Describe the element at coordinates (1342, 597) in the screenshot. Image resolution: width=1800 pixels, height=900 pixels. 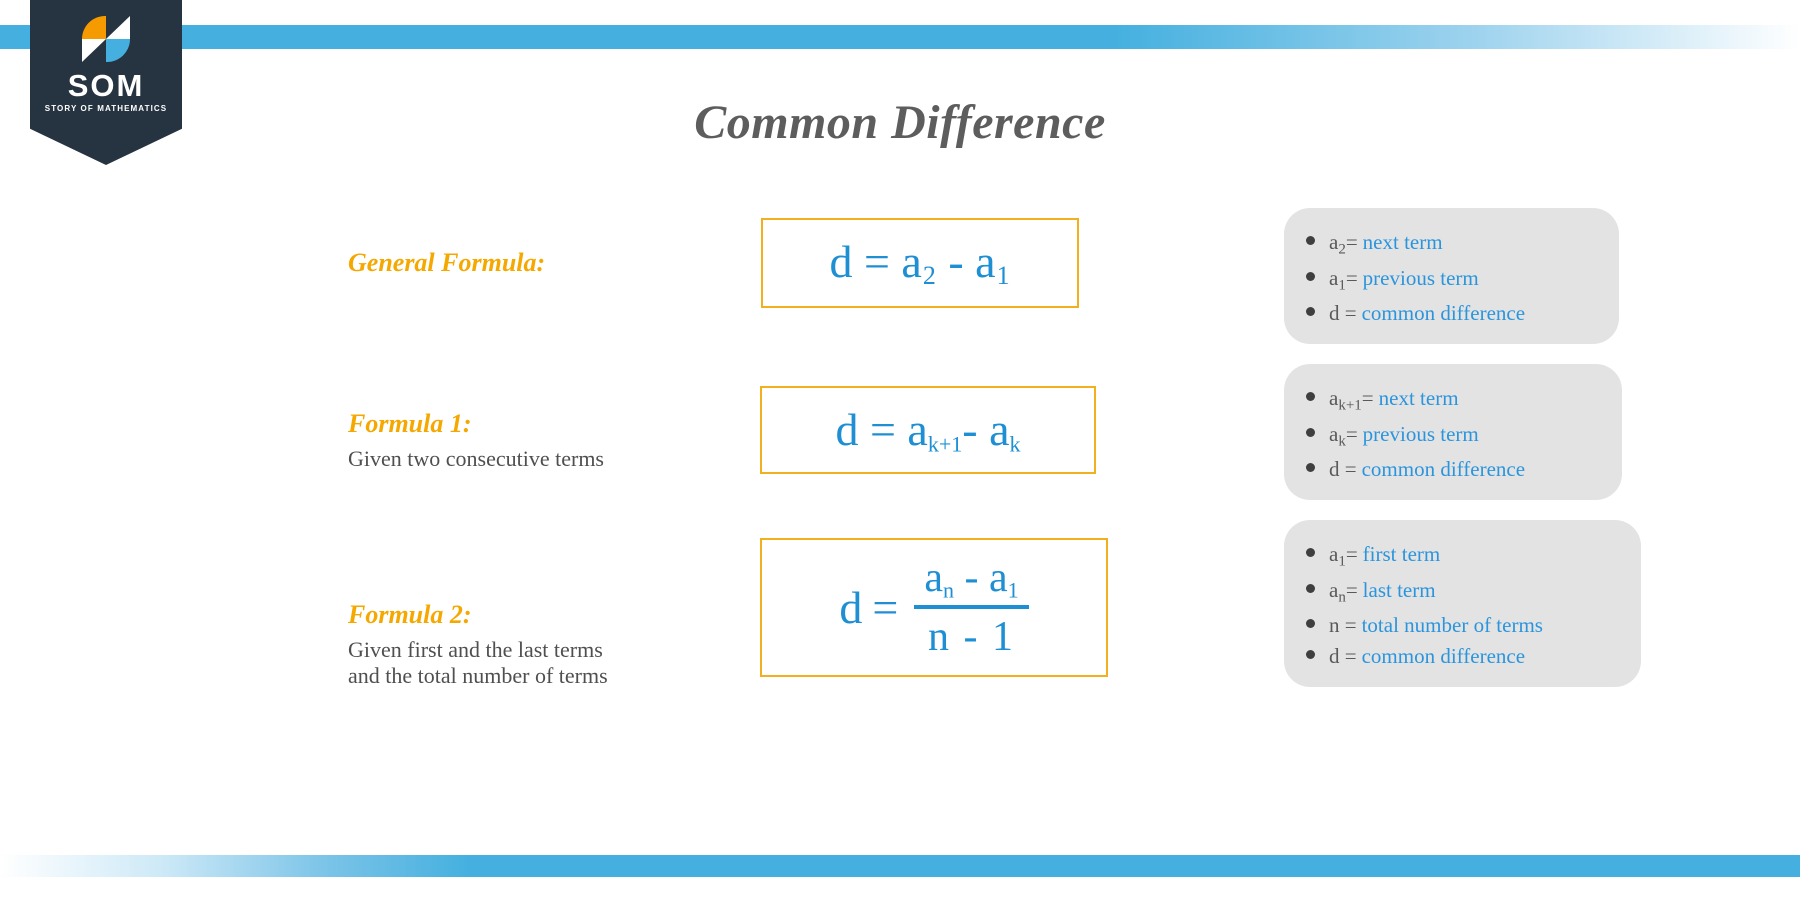
I see `legend-symbol-subscript: n` at that location.